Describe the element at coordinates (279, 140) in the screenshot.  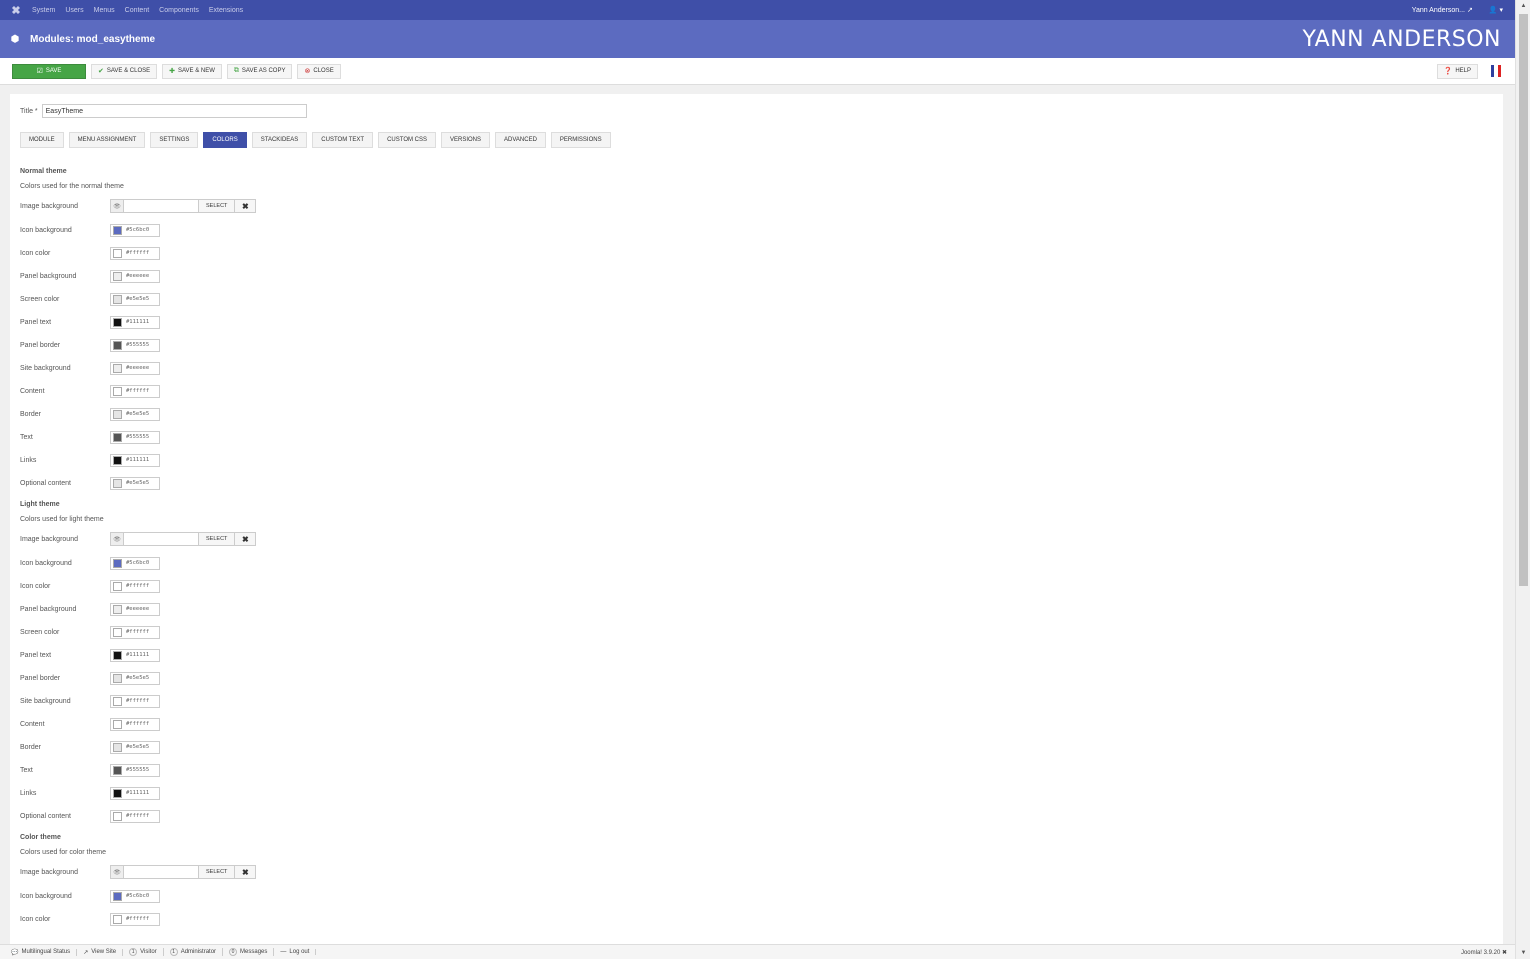
I see `tab-stackideas: Stackideas` at that location.